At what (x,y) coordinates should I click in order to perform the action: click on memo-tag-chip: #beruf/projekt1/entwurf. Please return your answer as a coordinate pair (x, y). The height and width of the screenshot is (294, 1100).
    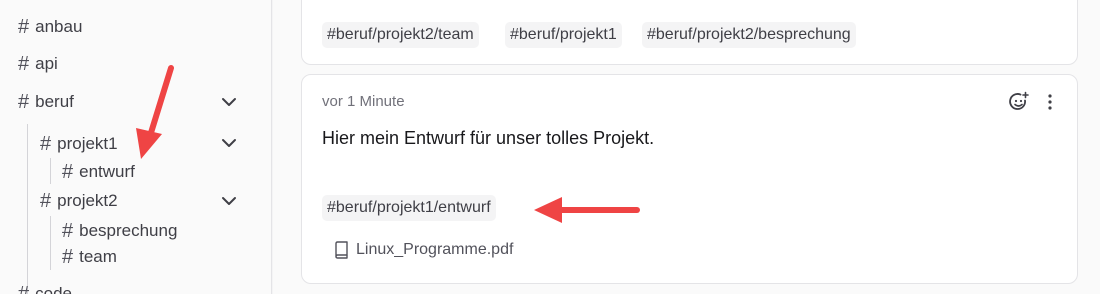
    Looking at the image, I should click on (409, 208).